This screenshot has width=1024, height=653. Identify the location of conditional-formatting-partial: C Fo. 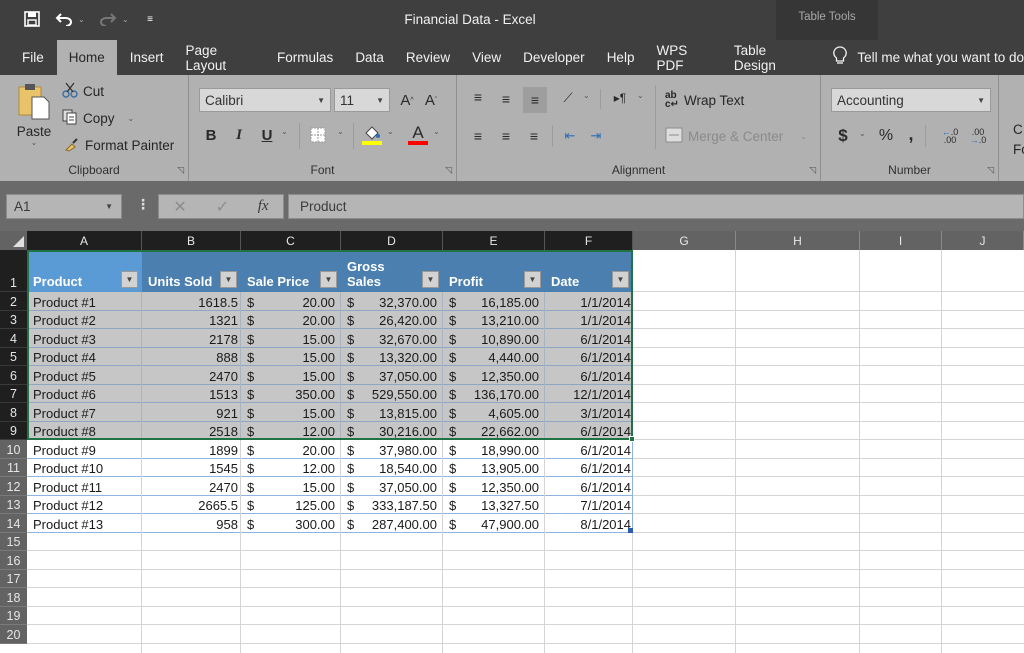
(1018, 140).